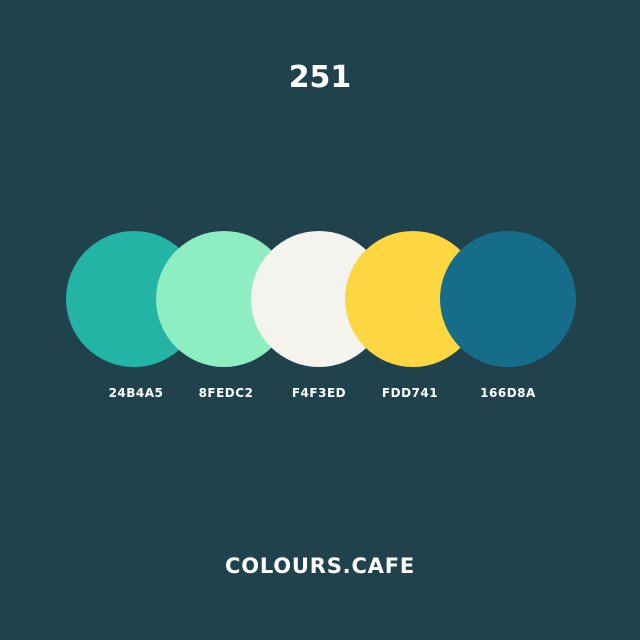 The height and width of the screenshot is (640, 640). Describe the element at coordinates (508, 393) in the screenshot. I see `hex-label: 166D8A` at that location.